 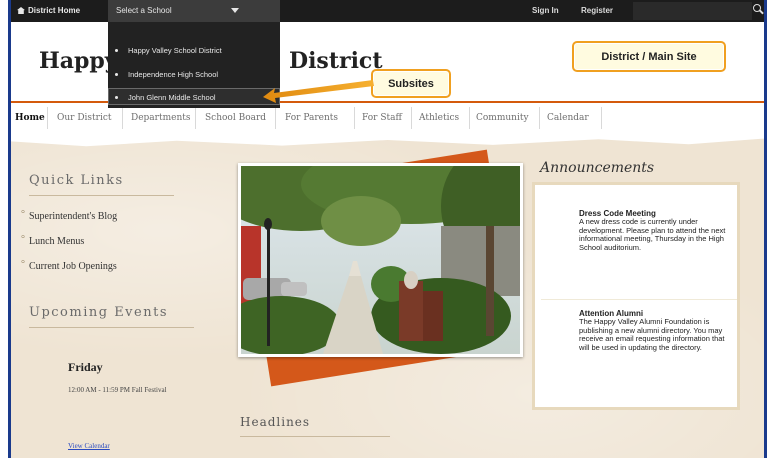 I want to click on callout-subsites: Subsites, so click(x=411, y=83).